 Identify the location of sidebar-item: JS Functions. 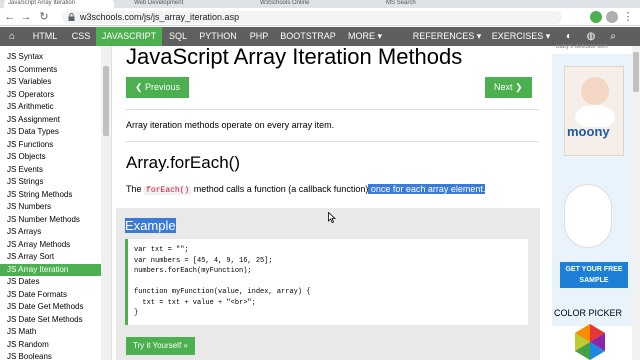
(50, 145).